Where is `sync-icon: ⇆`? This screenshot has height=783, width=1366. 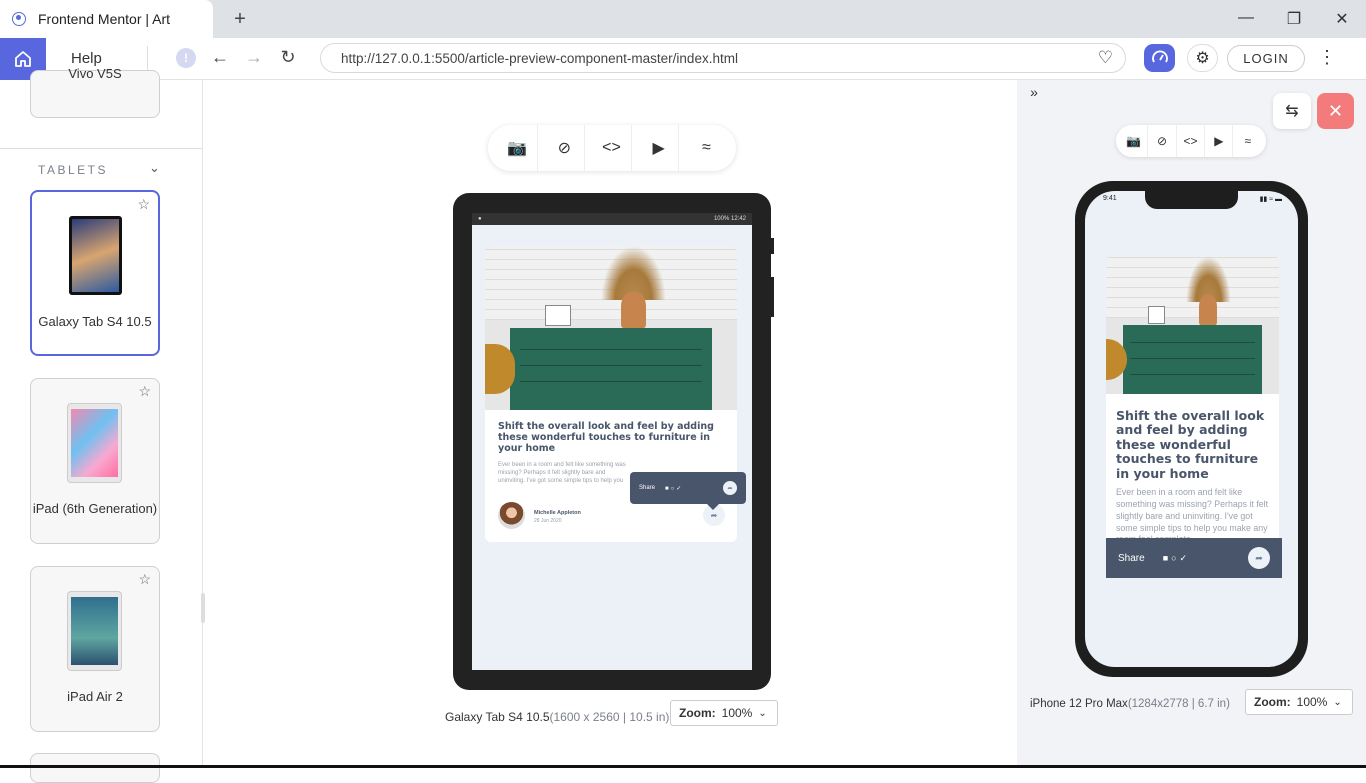 sync-icon: ⇆ is located at coordinates (1292, 111).